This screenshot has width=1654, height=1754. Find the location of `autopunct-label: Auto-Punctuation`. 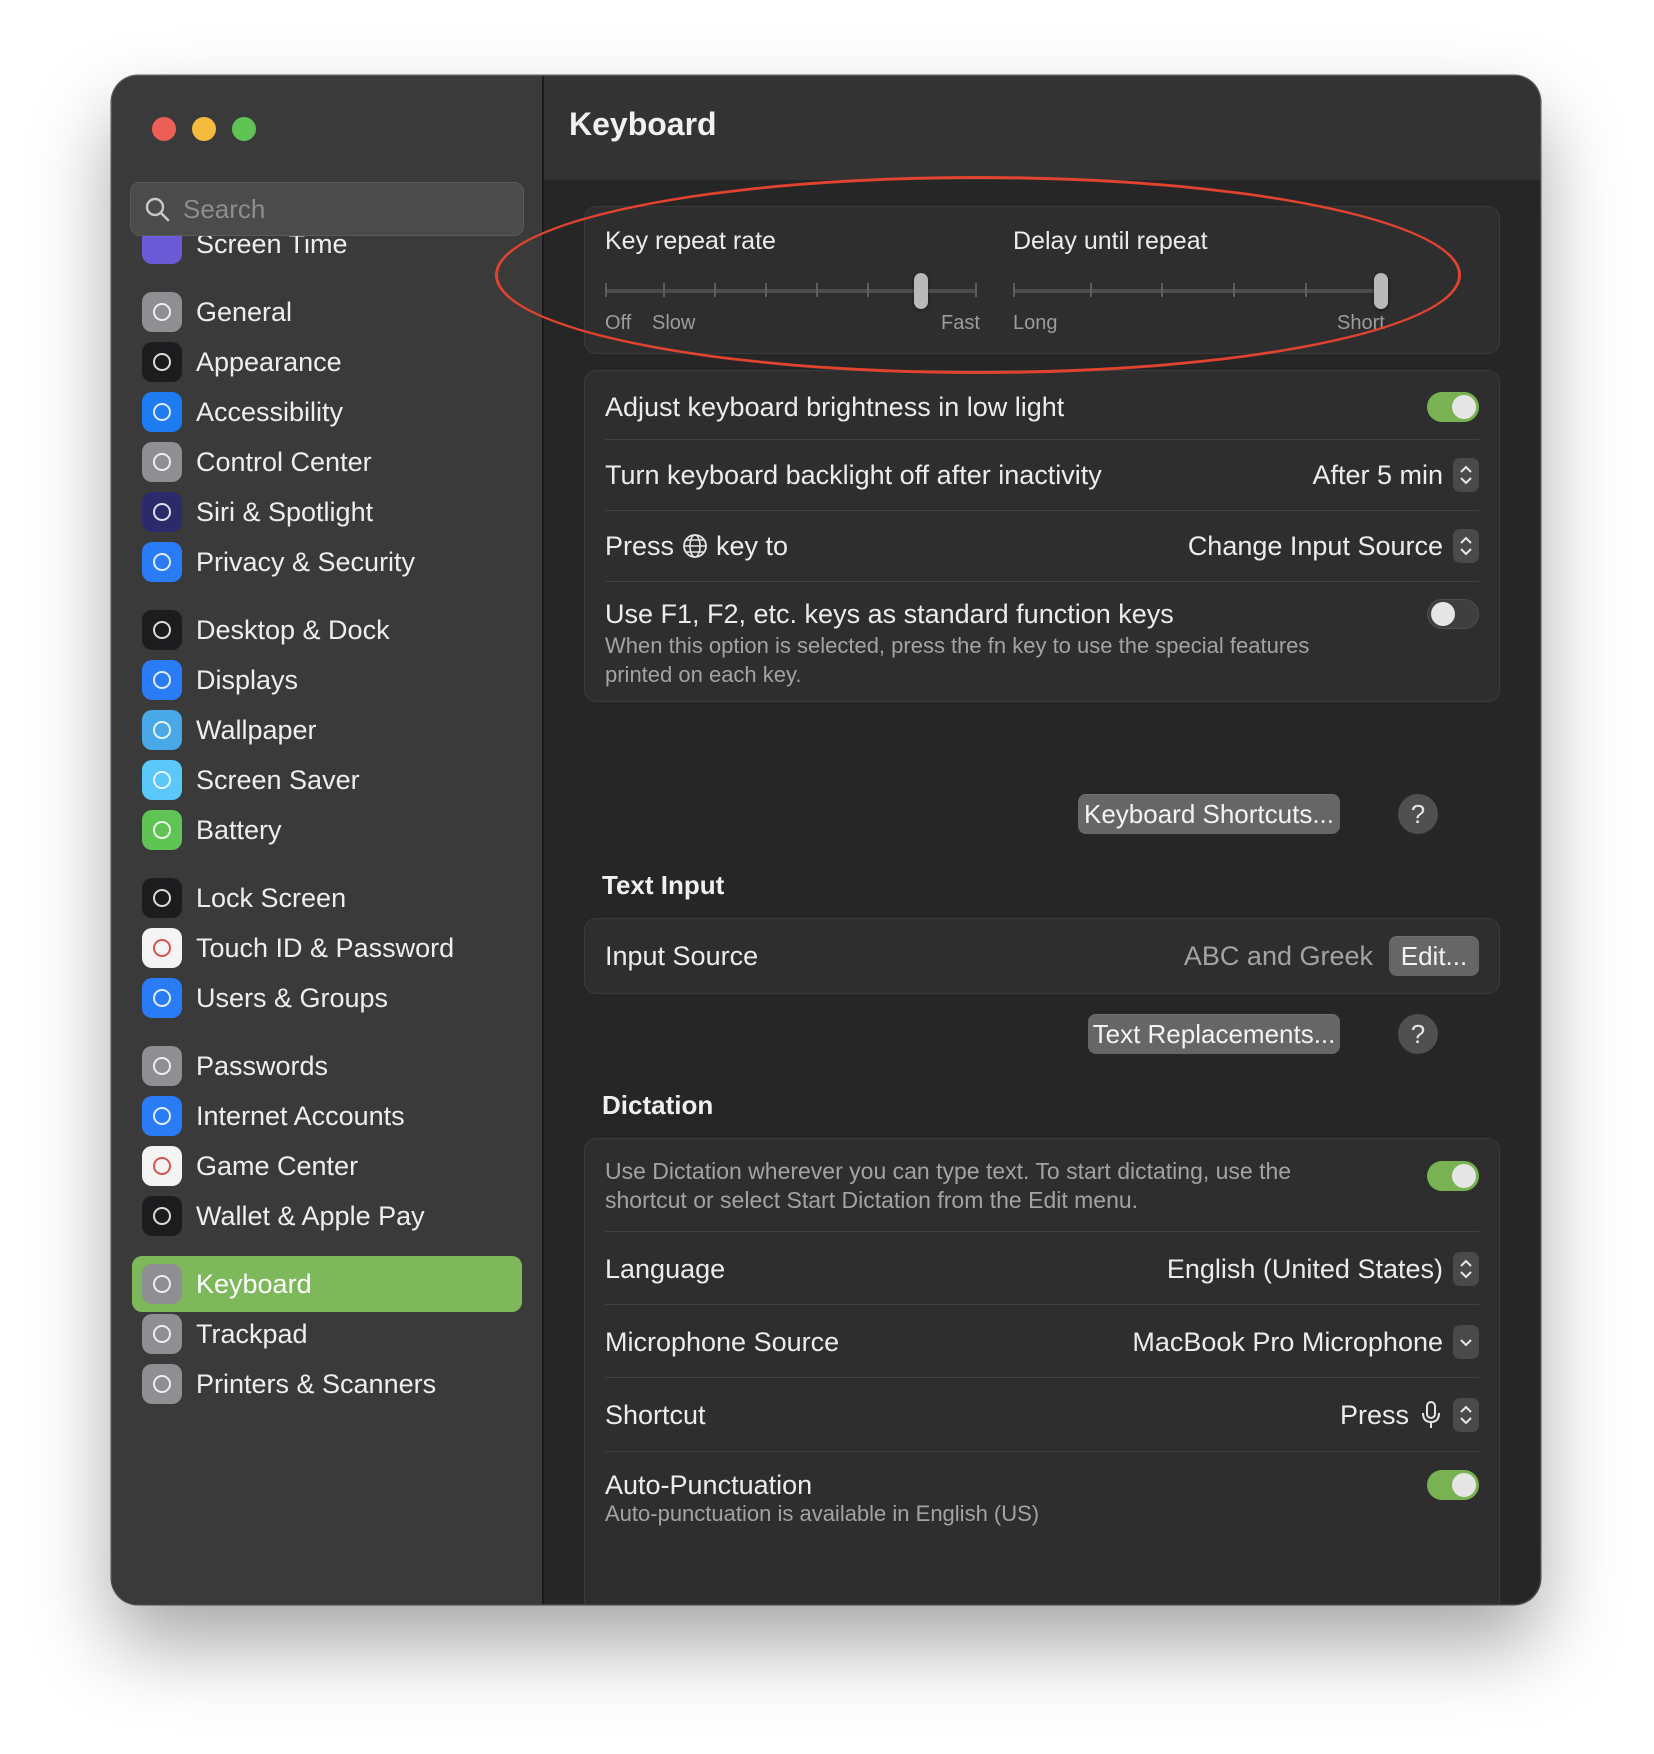

autopunct-label: Auto-Punctuation is located at coordinates (709, 1484).